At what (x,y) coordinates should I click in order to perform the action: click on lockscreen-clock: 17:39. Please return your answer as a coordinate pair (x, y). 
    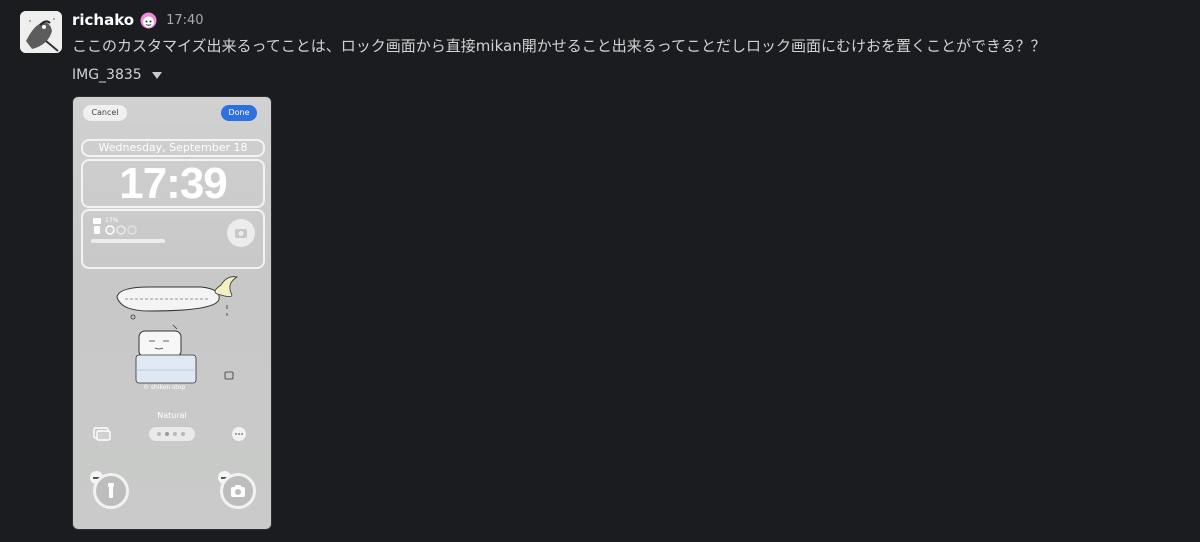
    Looking at the image, I should click on (173, 183).